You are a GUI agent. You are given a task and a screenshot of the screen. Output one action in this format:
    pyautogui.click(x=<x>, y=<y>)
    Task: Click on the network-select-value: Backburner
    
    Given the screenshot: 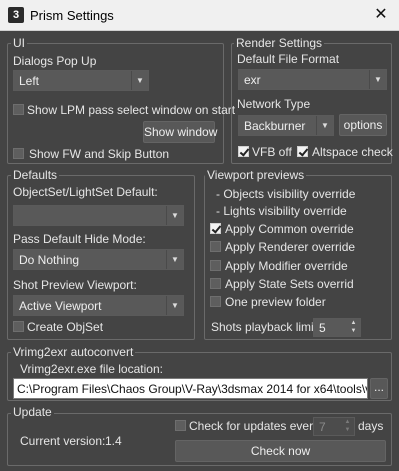 What is the action you would take?
    pyautogui.click(x=275, y=126)
    